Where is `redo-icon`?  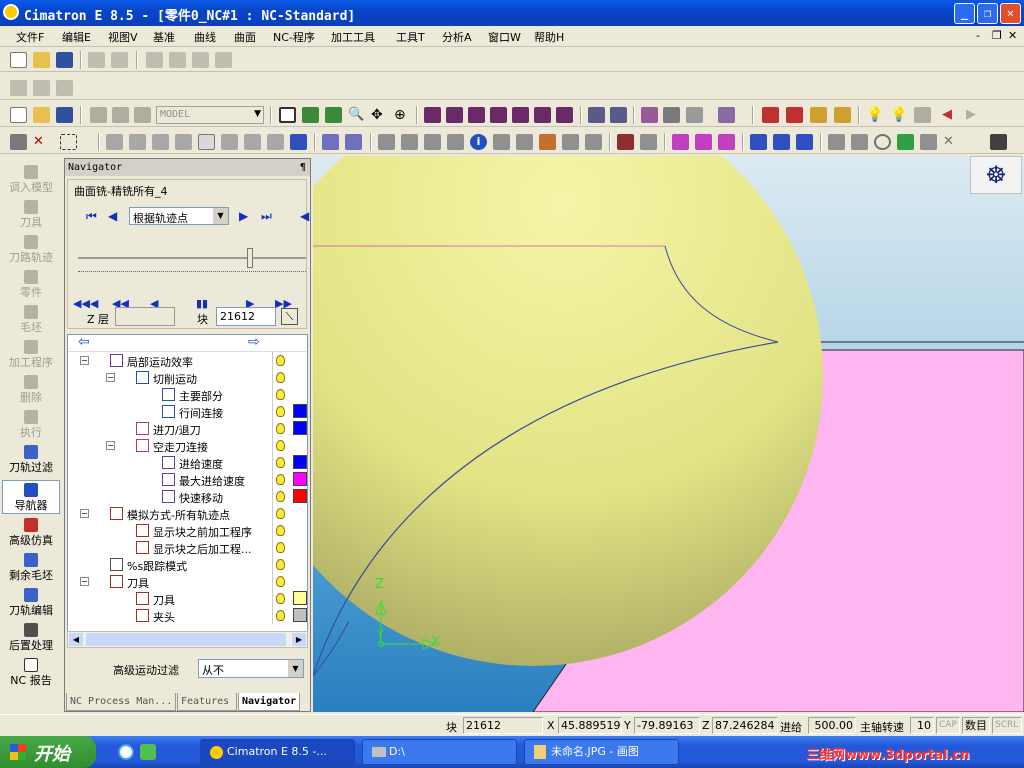 redo-icon is located at coordinates (177, 60).